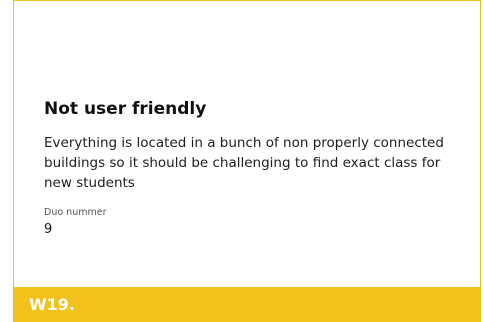 This screenshot has height=322, width=483. Describe the element at coordinates (75, 212) in the screenshot. I see `duo-number-label: Duo nummer` at that location.